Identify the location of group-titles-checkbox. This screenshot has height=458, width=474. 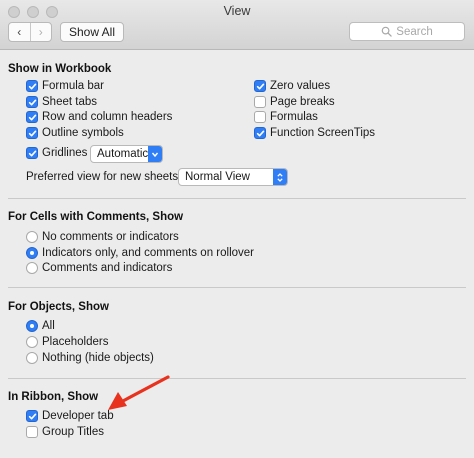
(32, 432).